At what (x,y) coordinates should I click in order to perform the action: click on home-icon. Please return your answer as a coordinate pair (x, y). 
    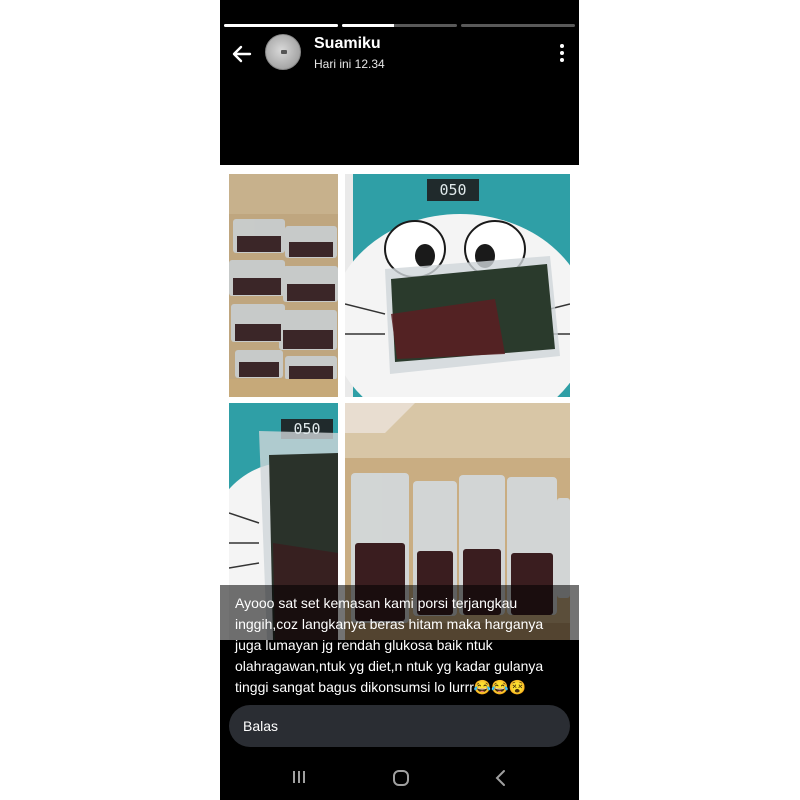
    Looking at the image, I should click on (401, 778).